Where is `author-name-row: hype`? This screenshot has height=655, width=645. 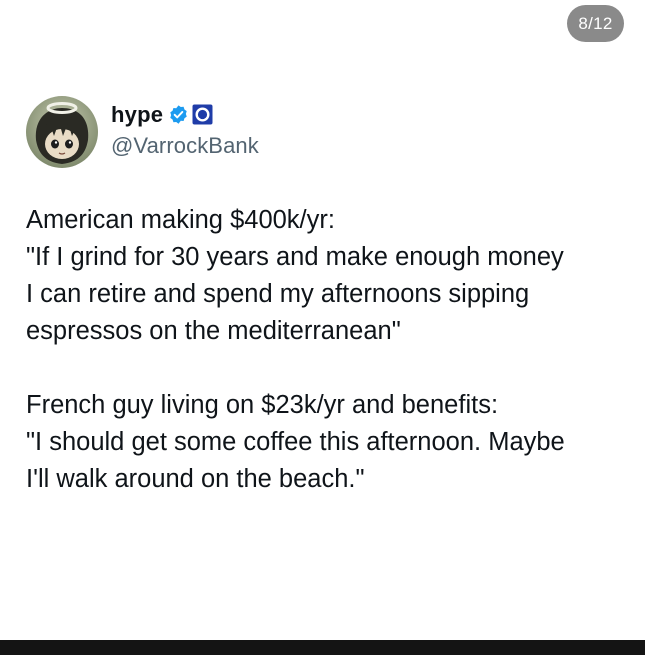 author-name-row: hype is located at coordinates (185, 115).